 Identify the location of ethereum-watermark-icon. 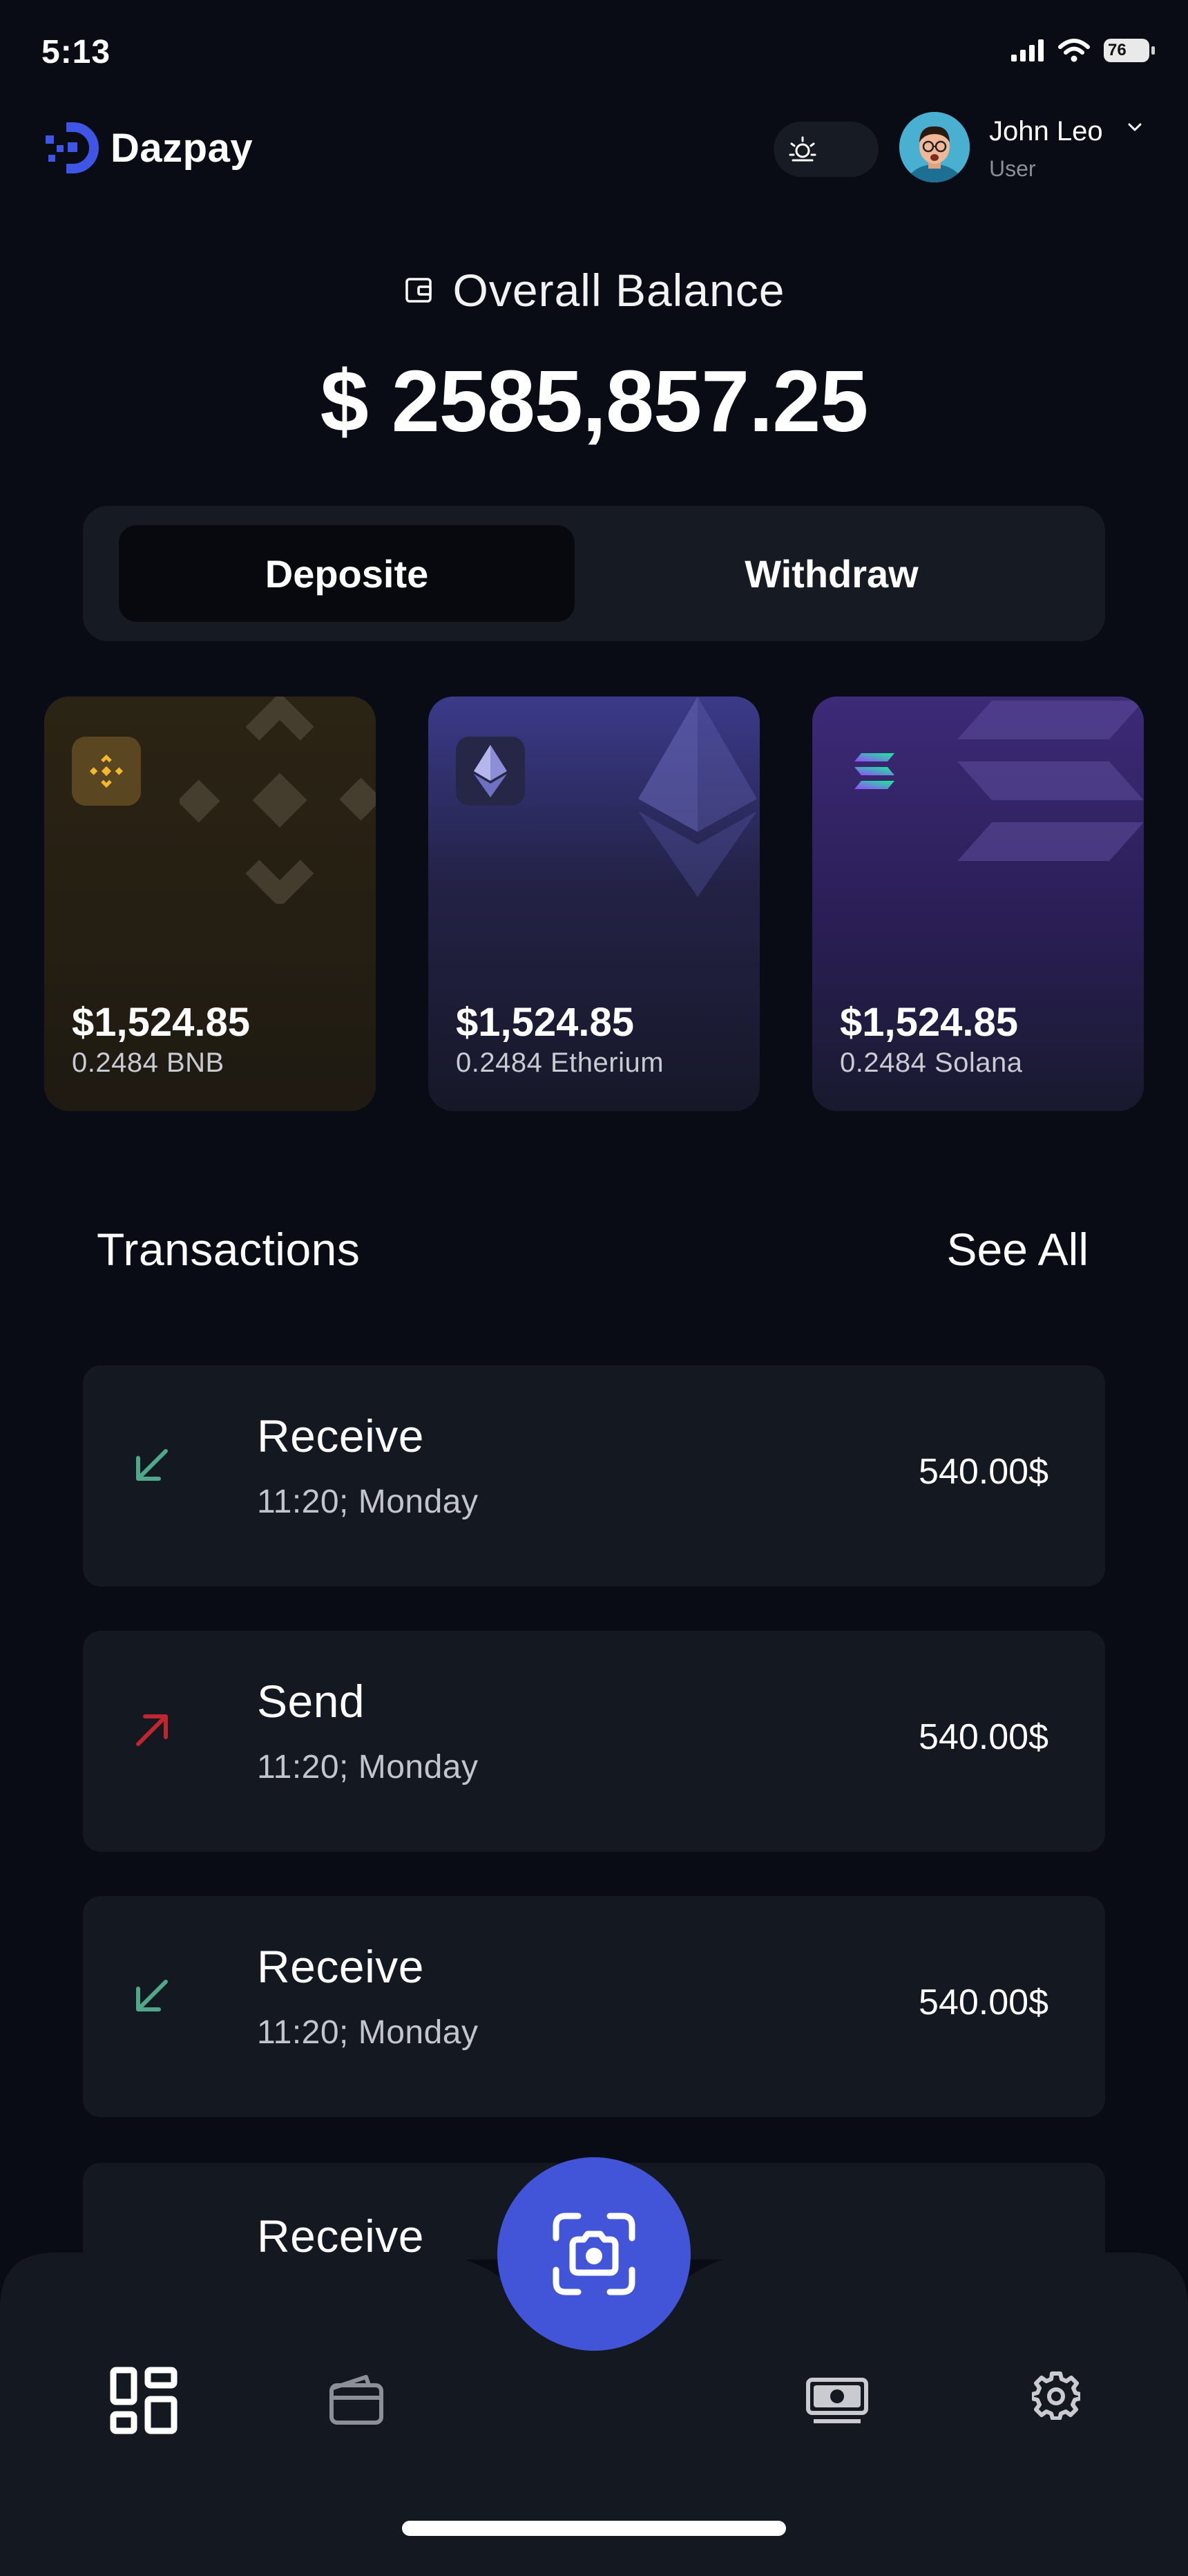
(697, 797).